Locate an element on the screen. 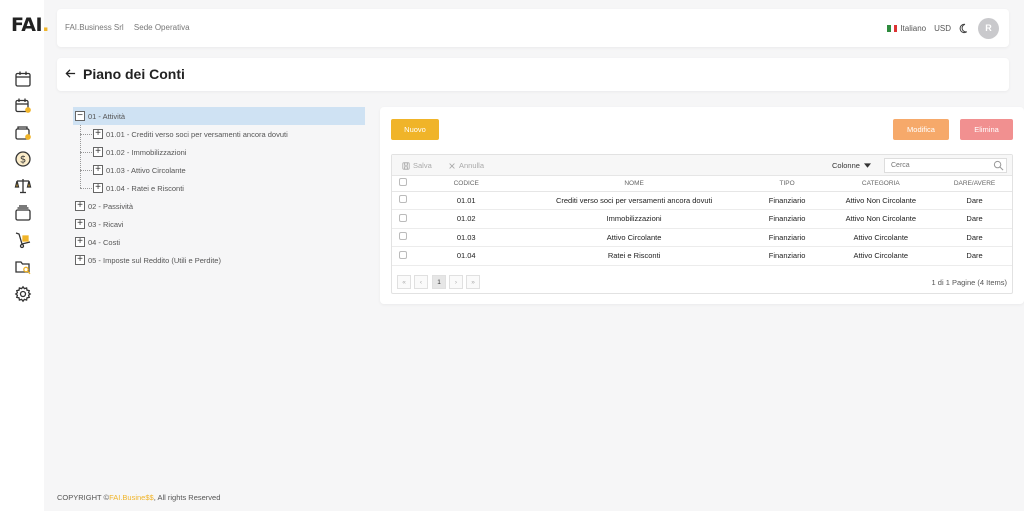 Image resolution: width=1024 pixels, height=511 pixels. select-all-cell is located at coordinates (403, 184).